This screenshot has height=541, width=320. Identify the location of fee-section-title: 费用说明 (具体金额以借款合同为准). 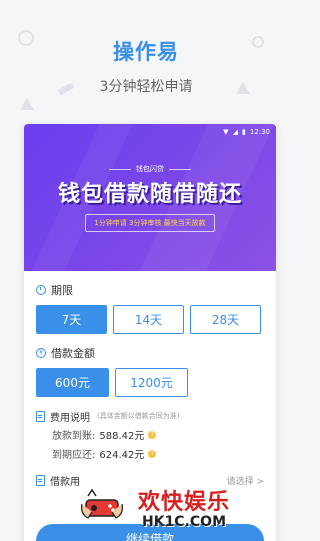
(150, 416).